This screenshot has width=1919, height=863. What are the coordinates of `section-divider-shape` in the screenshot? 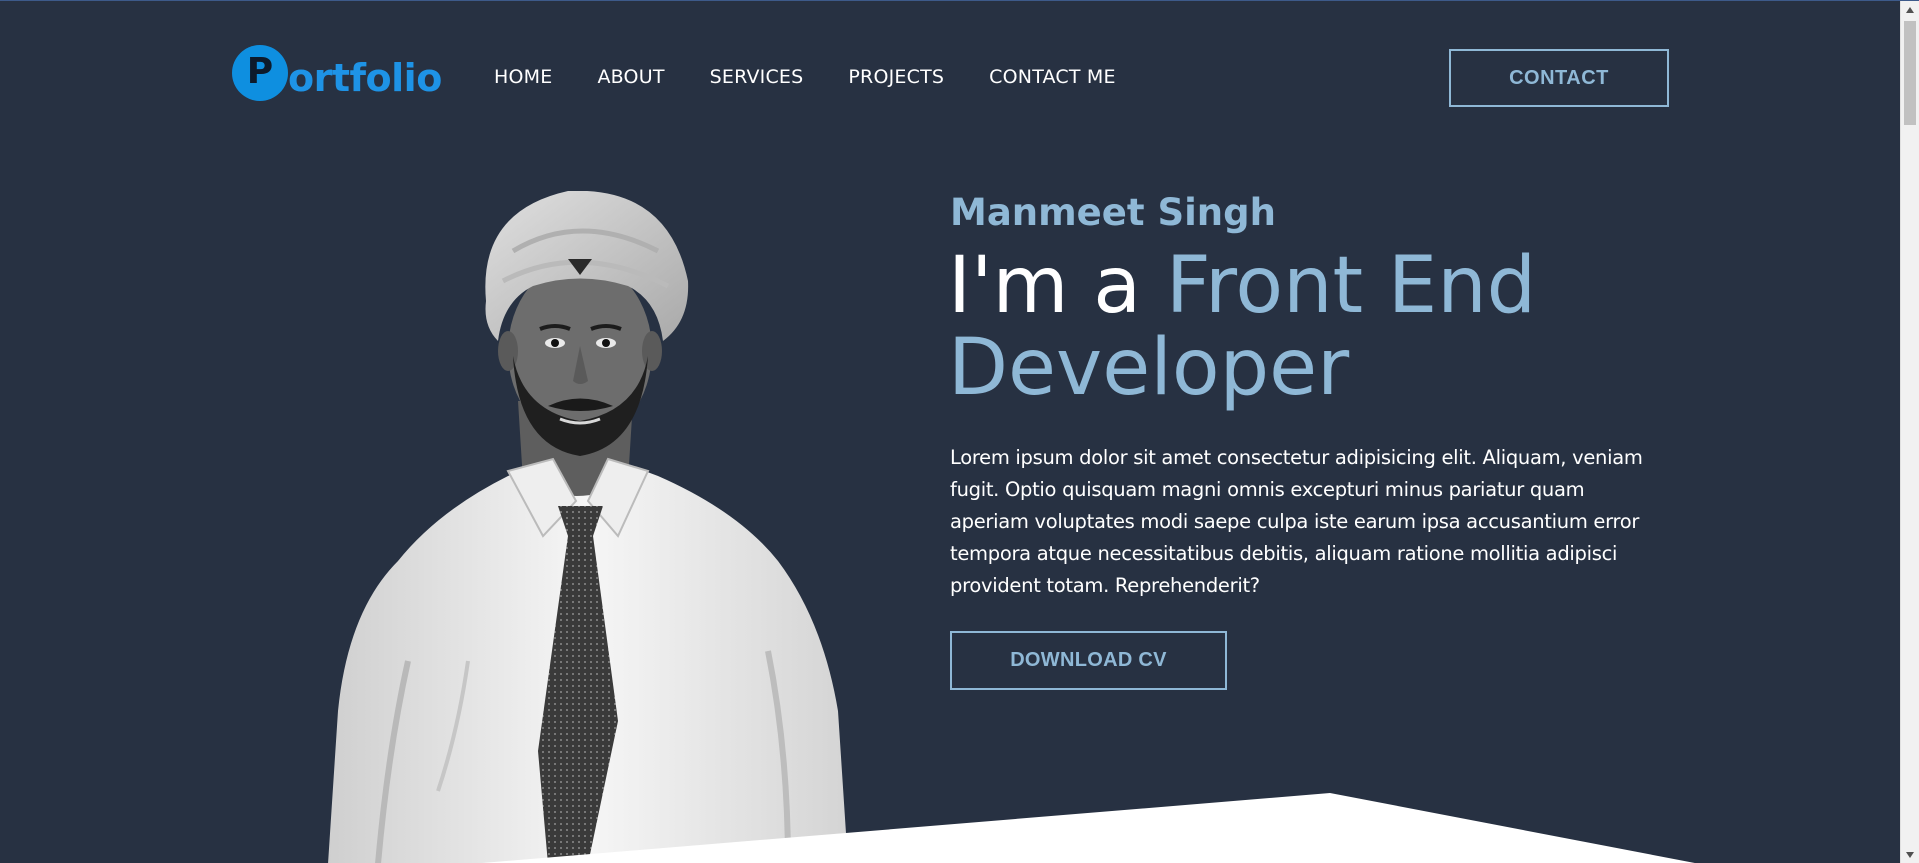 It's located at (1088, 828).